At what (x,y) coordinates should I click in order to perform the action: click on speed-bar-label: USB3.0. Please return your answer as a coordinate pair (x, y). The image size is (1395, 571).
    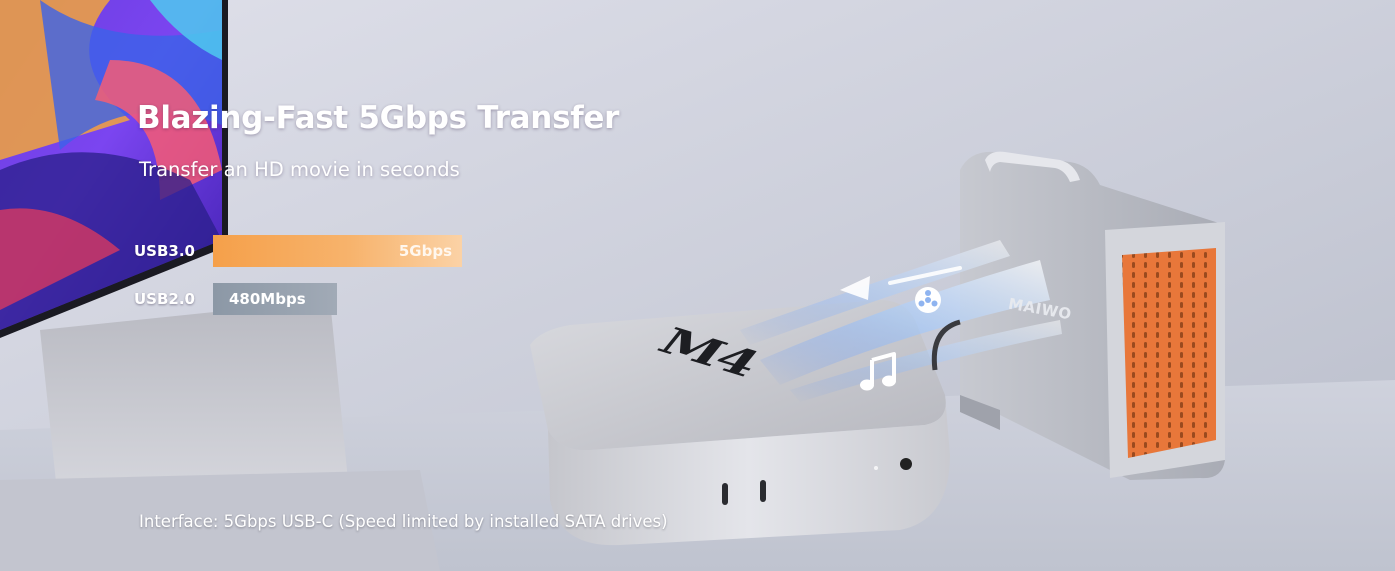
    Looking at the image, I should click on (164, 251).